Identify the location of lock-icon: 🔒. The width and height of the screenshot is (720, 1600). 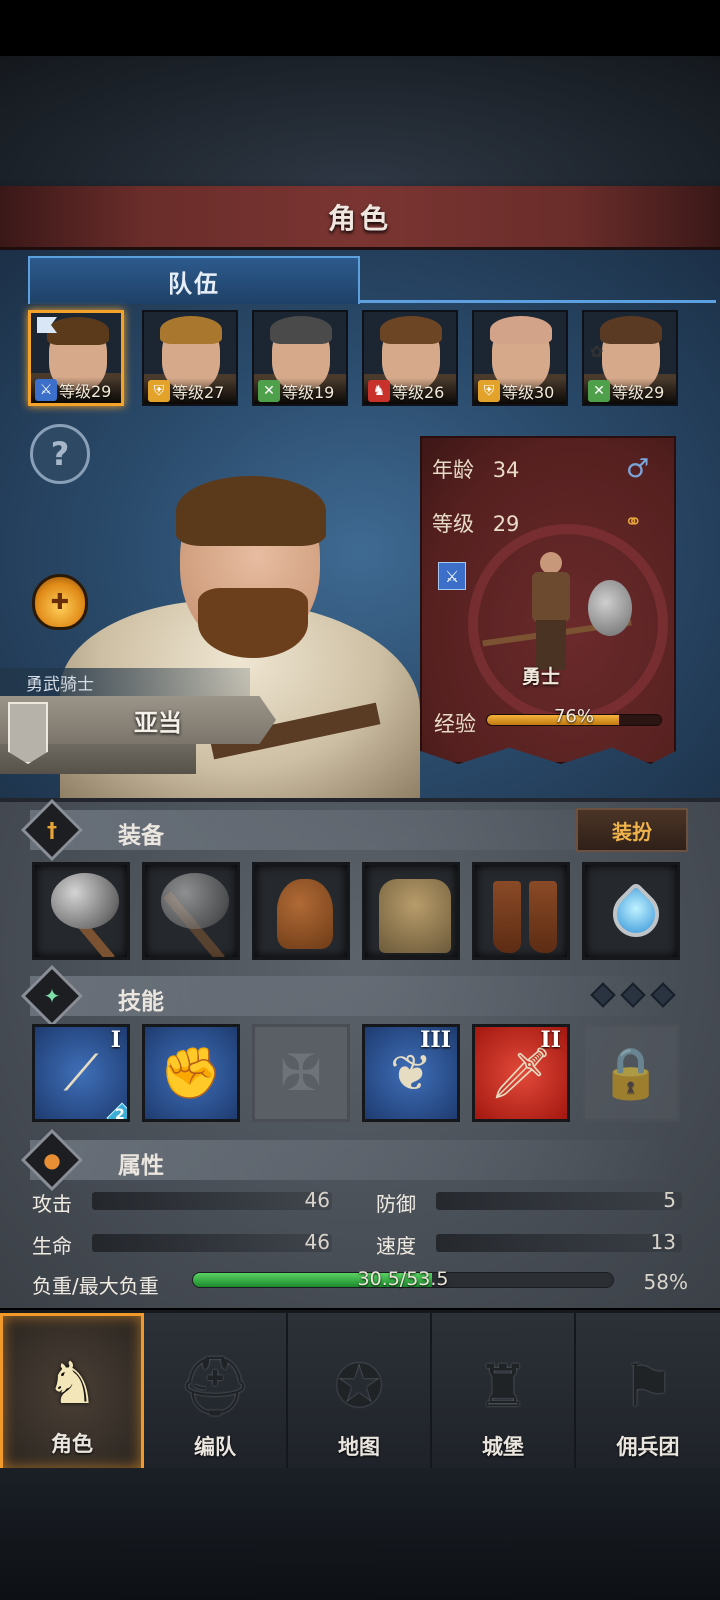
(631, 1072).